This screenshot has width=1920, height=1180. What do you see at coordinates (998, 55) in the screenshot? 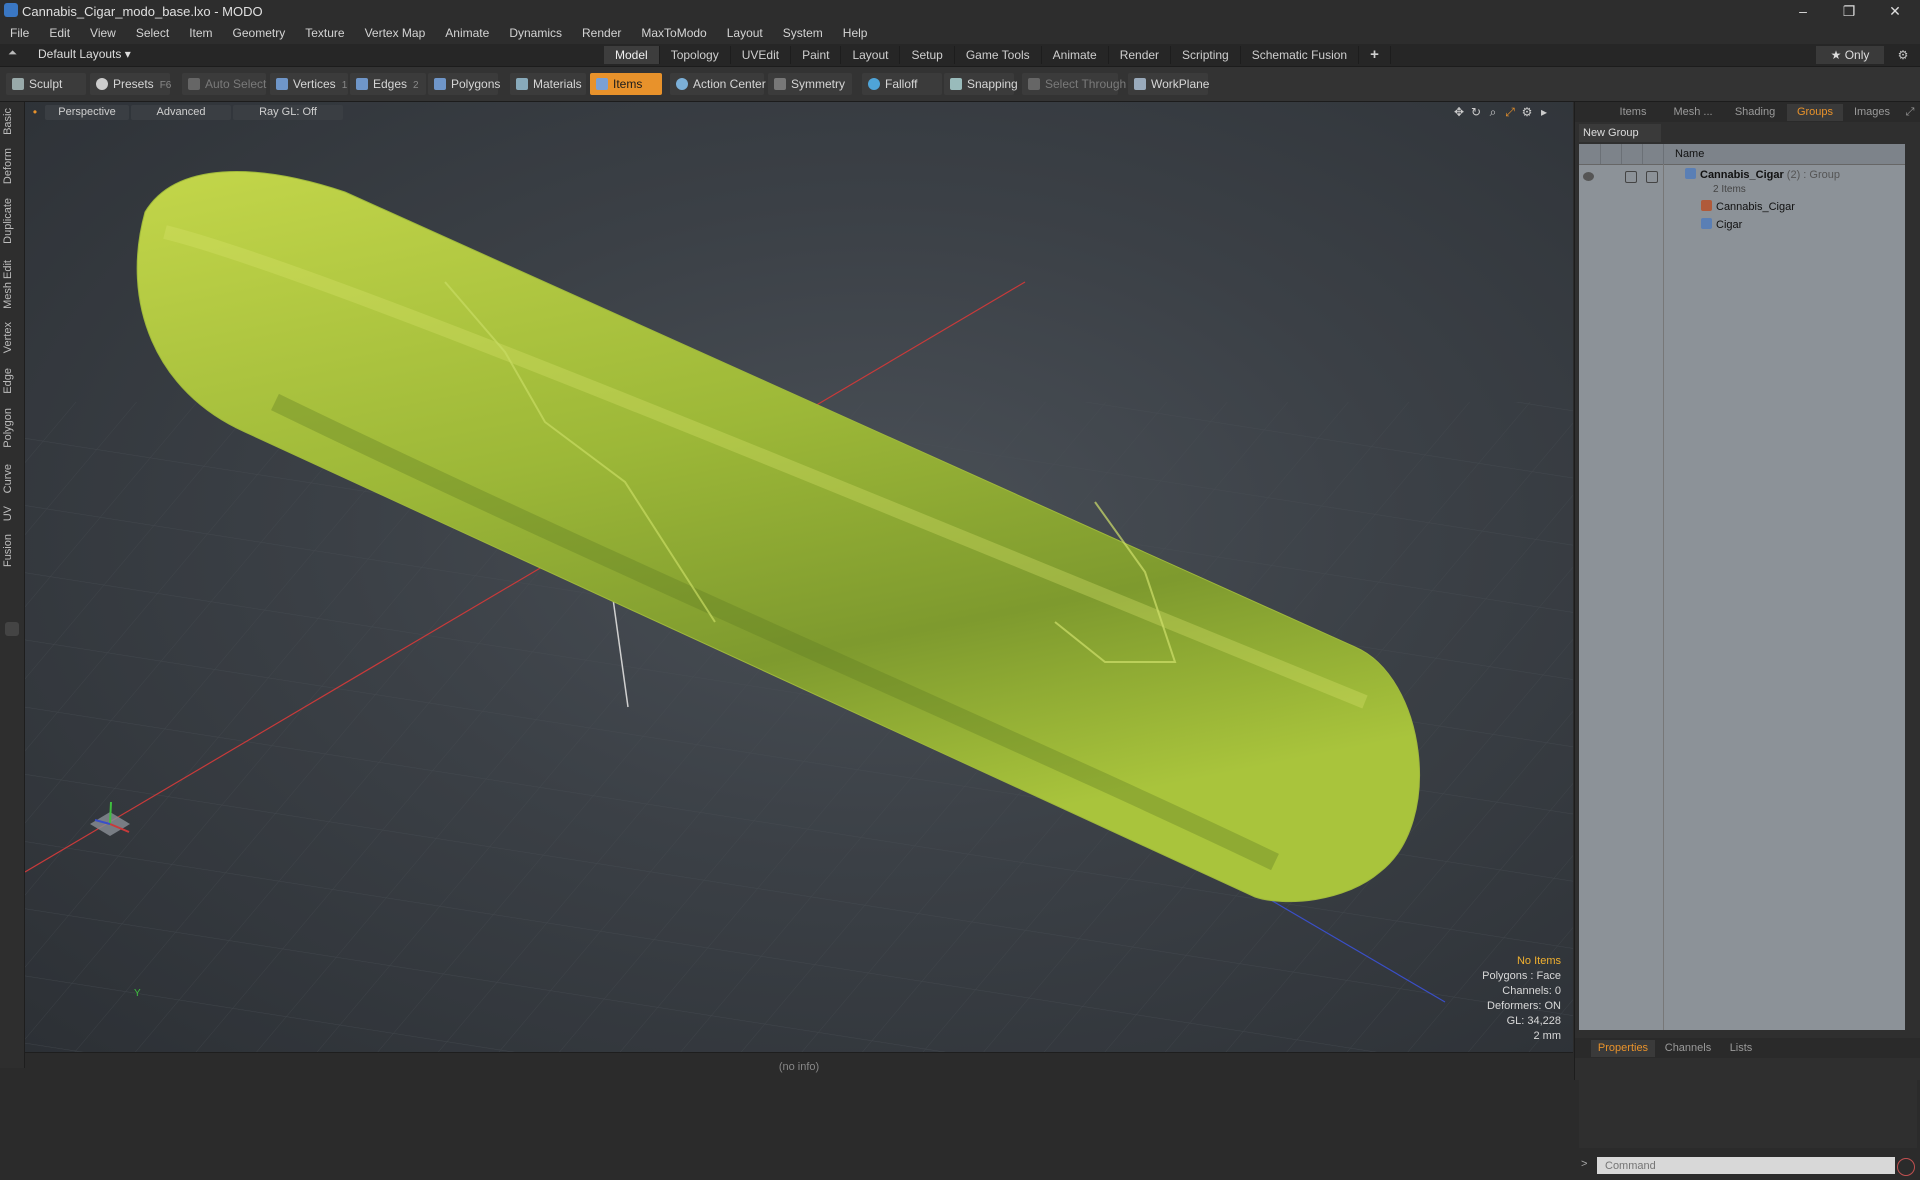
I see `tab-game-tools: Game Tools` at bounding box center [998, 55].